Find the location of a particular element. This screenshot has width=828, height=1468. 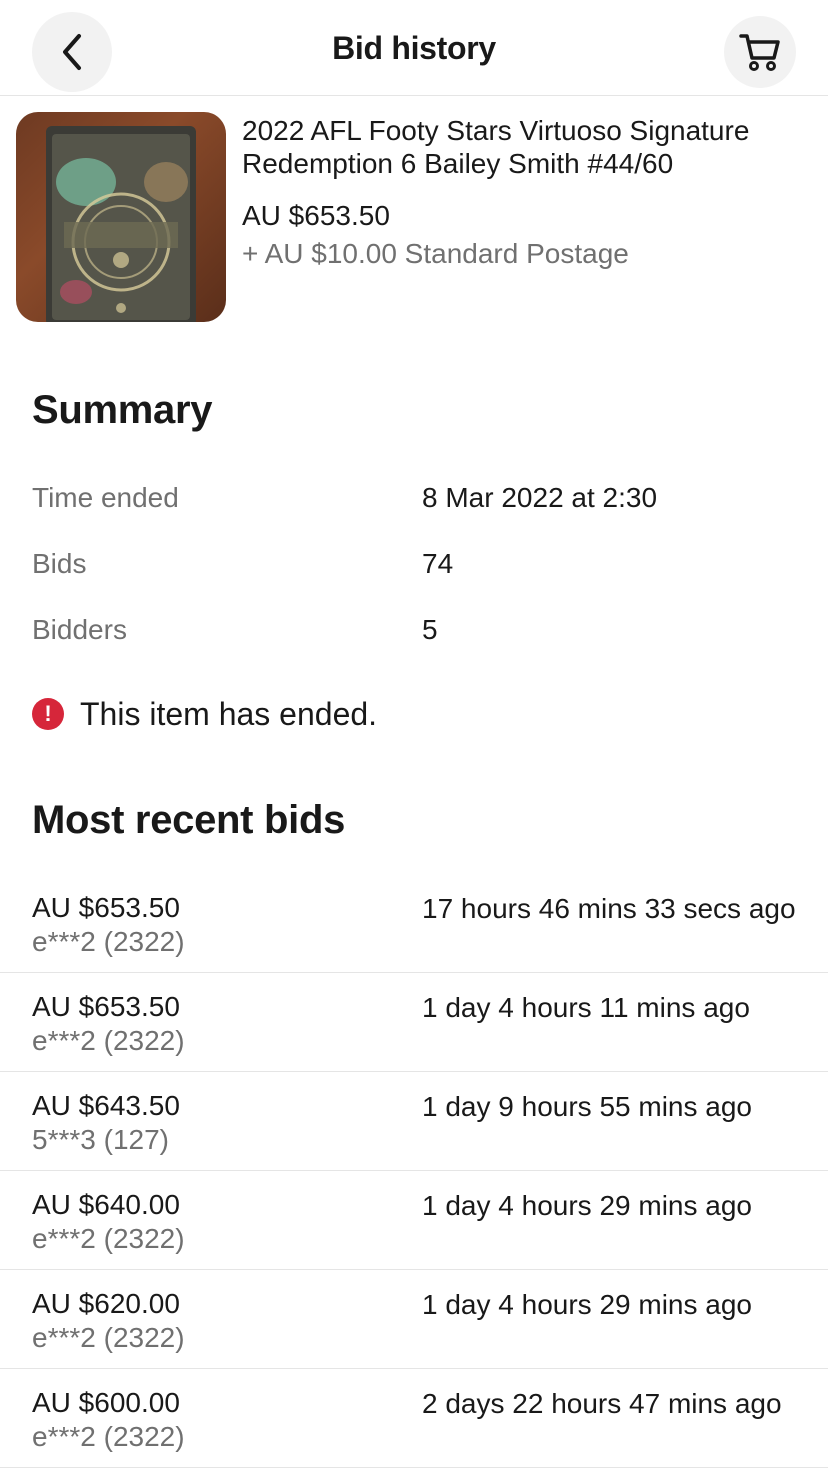

ended-alert: ! This item has ended. is located at coordinates (204, 714).